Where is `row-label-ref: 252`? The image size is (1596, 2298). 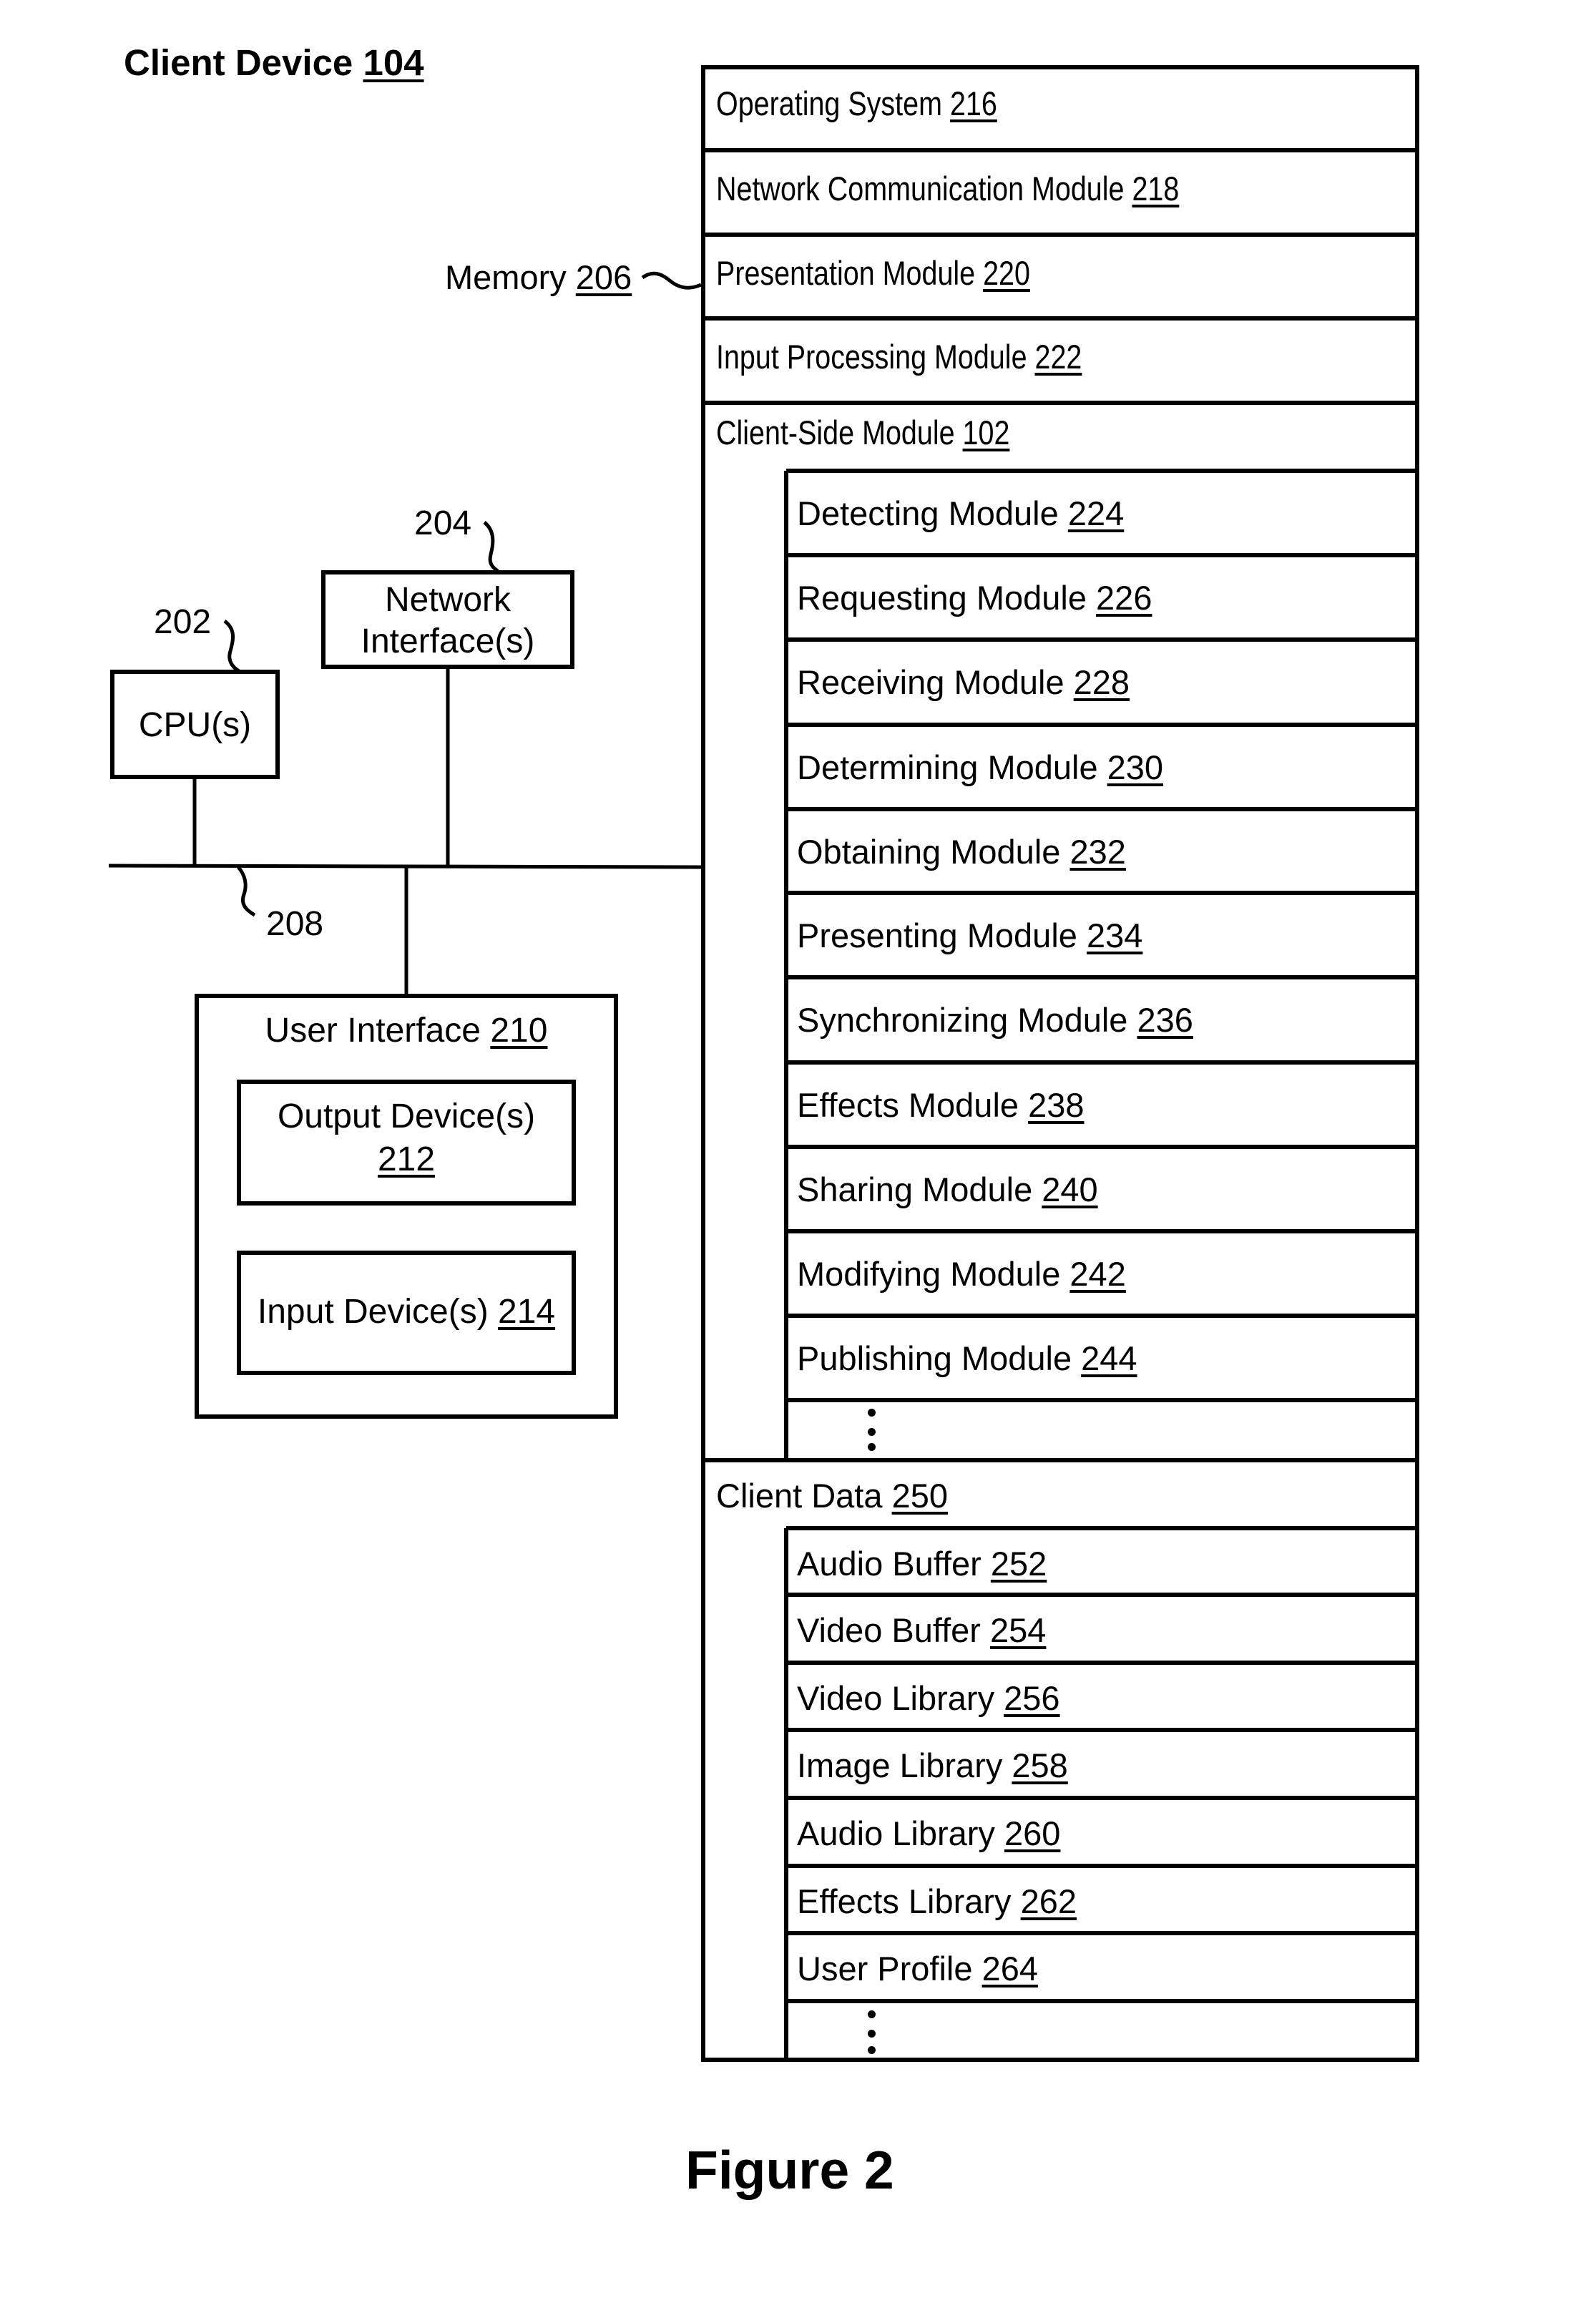 row-label-ref: 252 is located at coordinates (1018, 1564).